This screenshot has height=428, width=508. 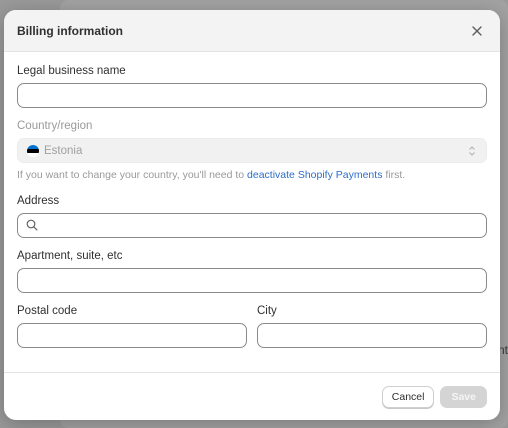 I want to click on deactivate-shopify-payments-link: deactivate Shopify Payments, so click(x=314, y=175).